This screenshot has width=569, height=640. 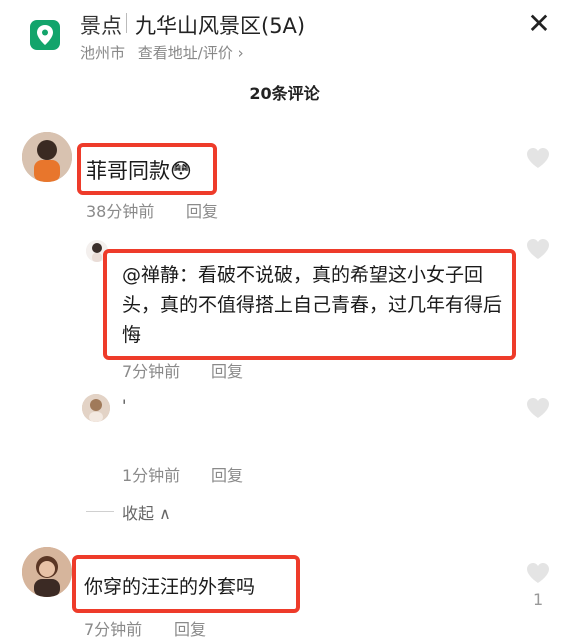 I want to click on comment-time: 38分钟前, so click(x=120, y=211).